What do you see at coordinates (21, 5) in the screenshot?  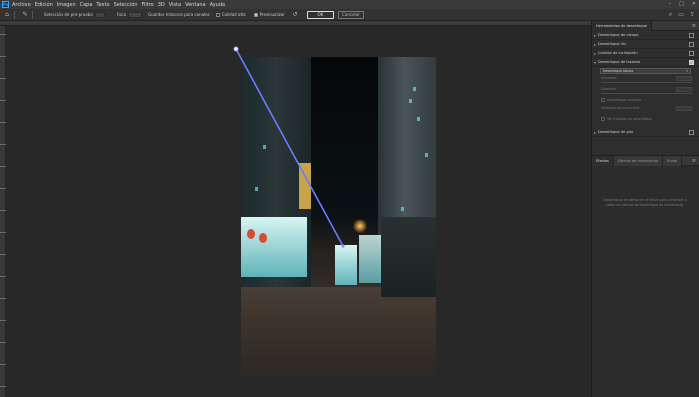 I see `menu-item-archivo: Archivo` at bounding box center [21, 5].